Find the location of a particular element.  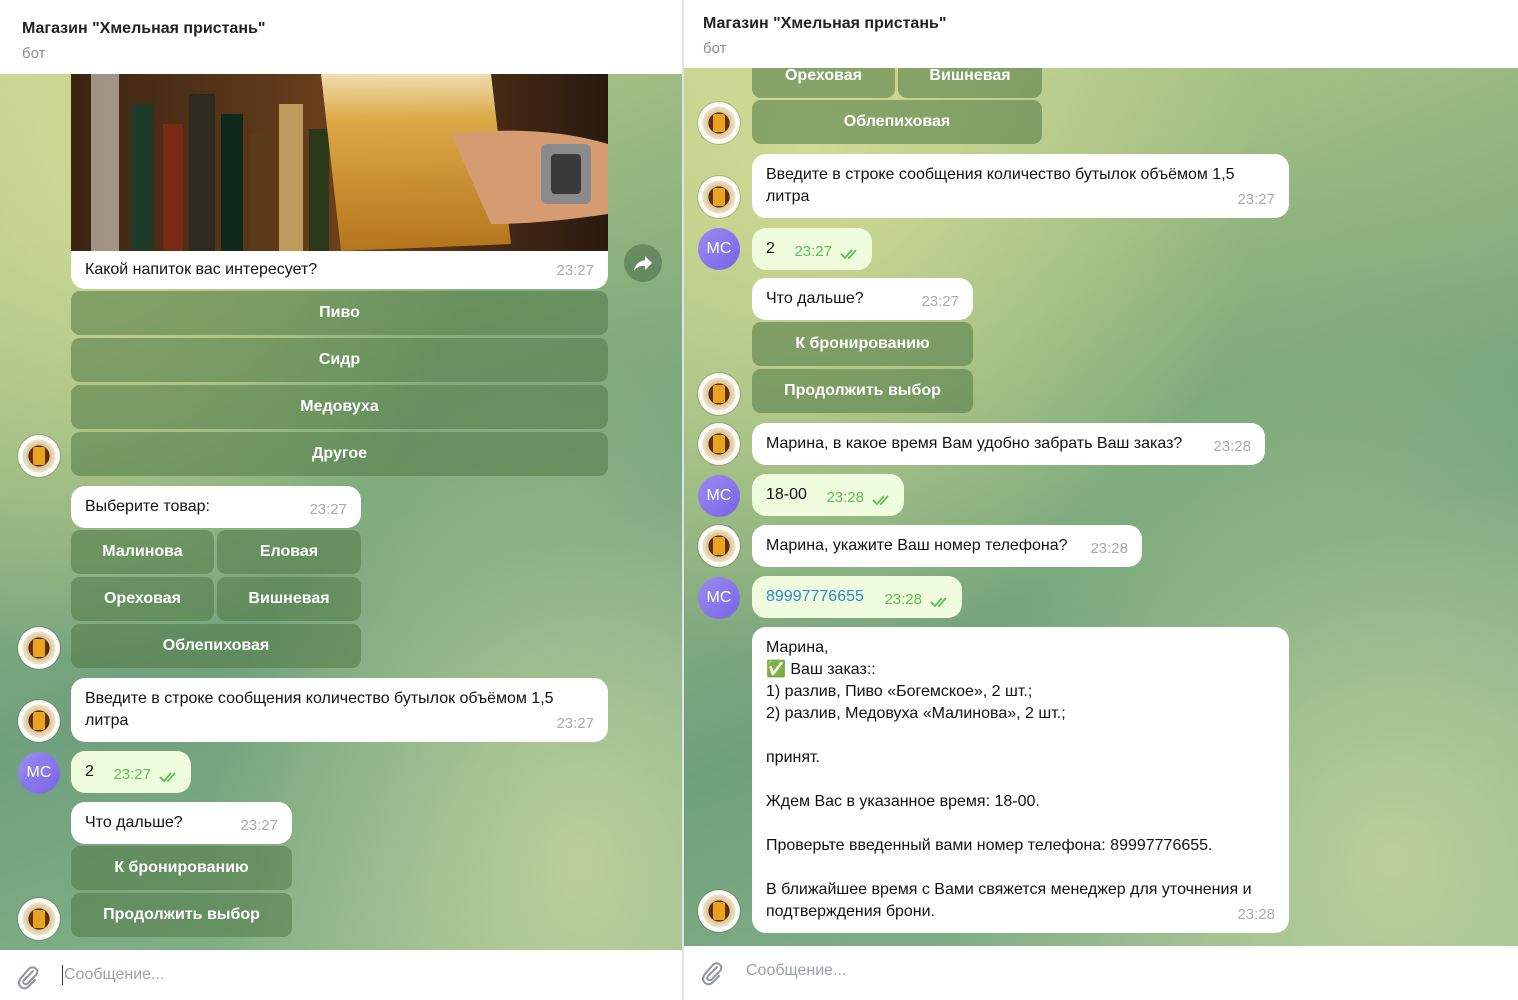

time-answer-bubble: 18-00 23:28 is located at coordinates (828, 495).